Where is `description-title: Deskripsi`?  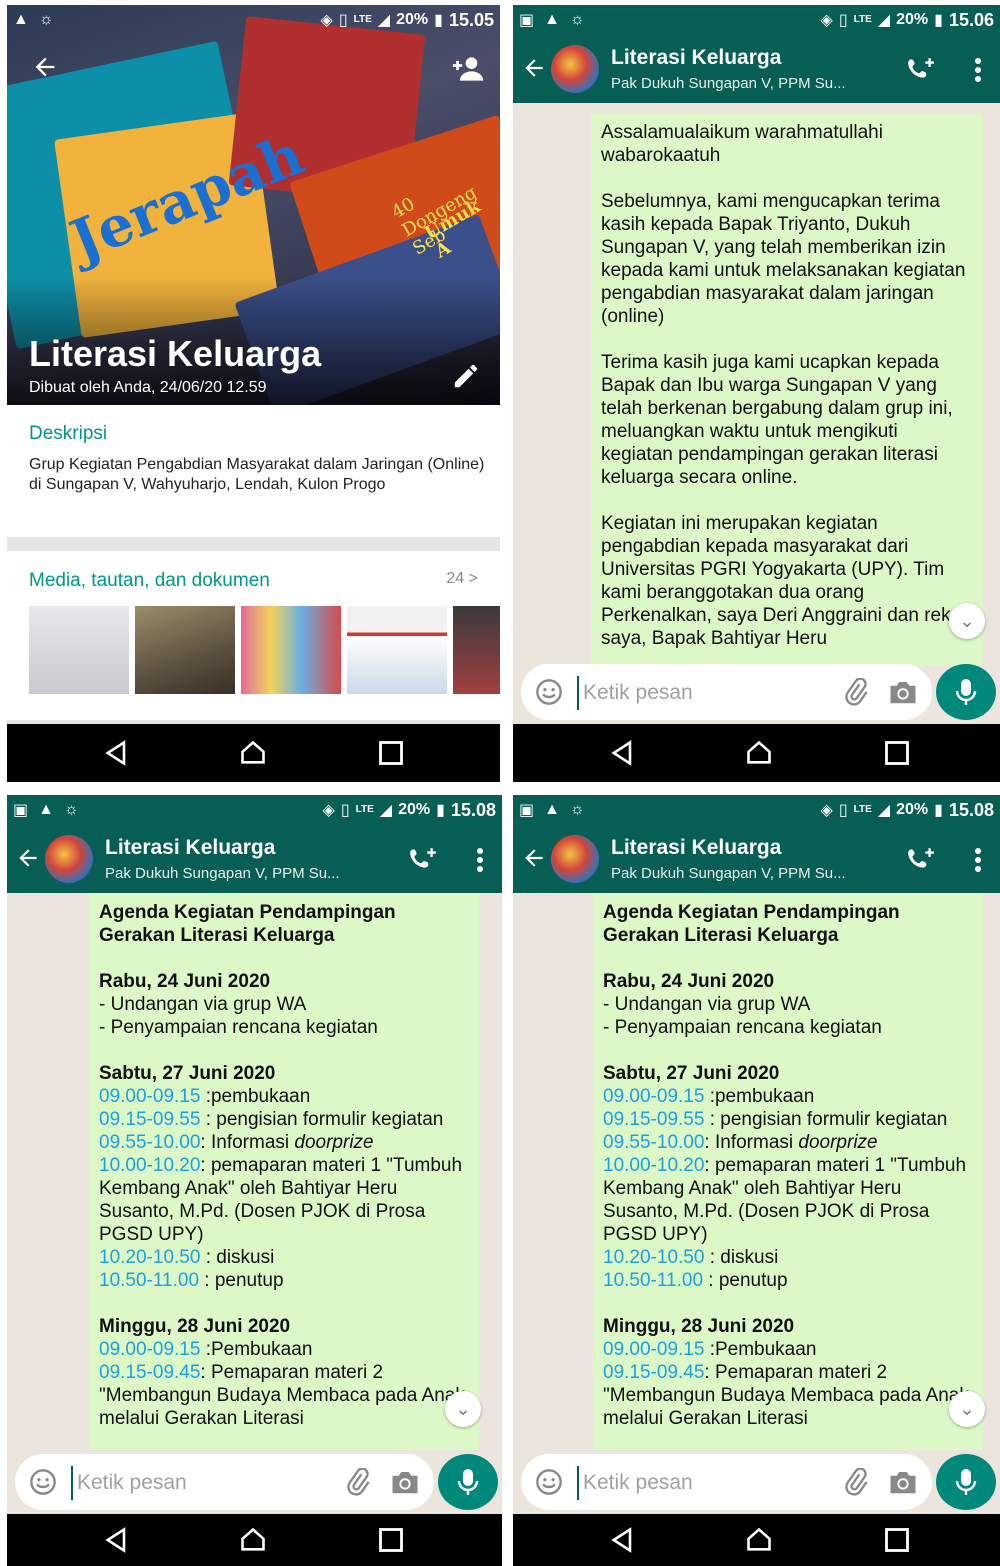 description-title: Deskripsi is located at coordinates (68, 433).